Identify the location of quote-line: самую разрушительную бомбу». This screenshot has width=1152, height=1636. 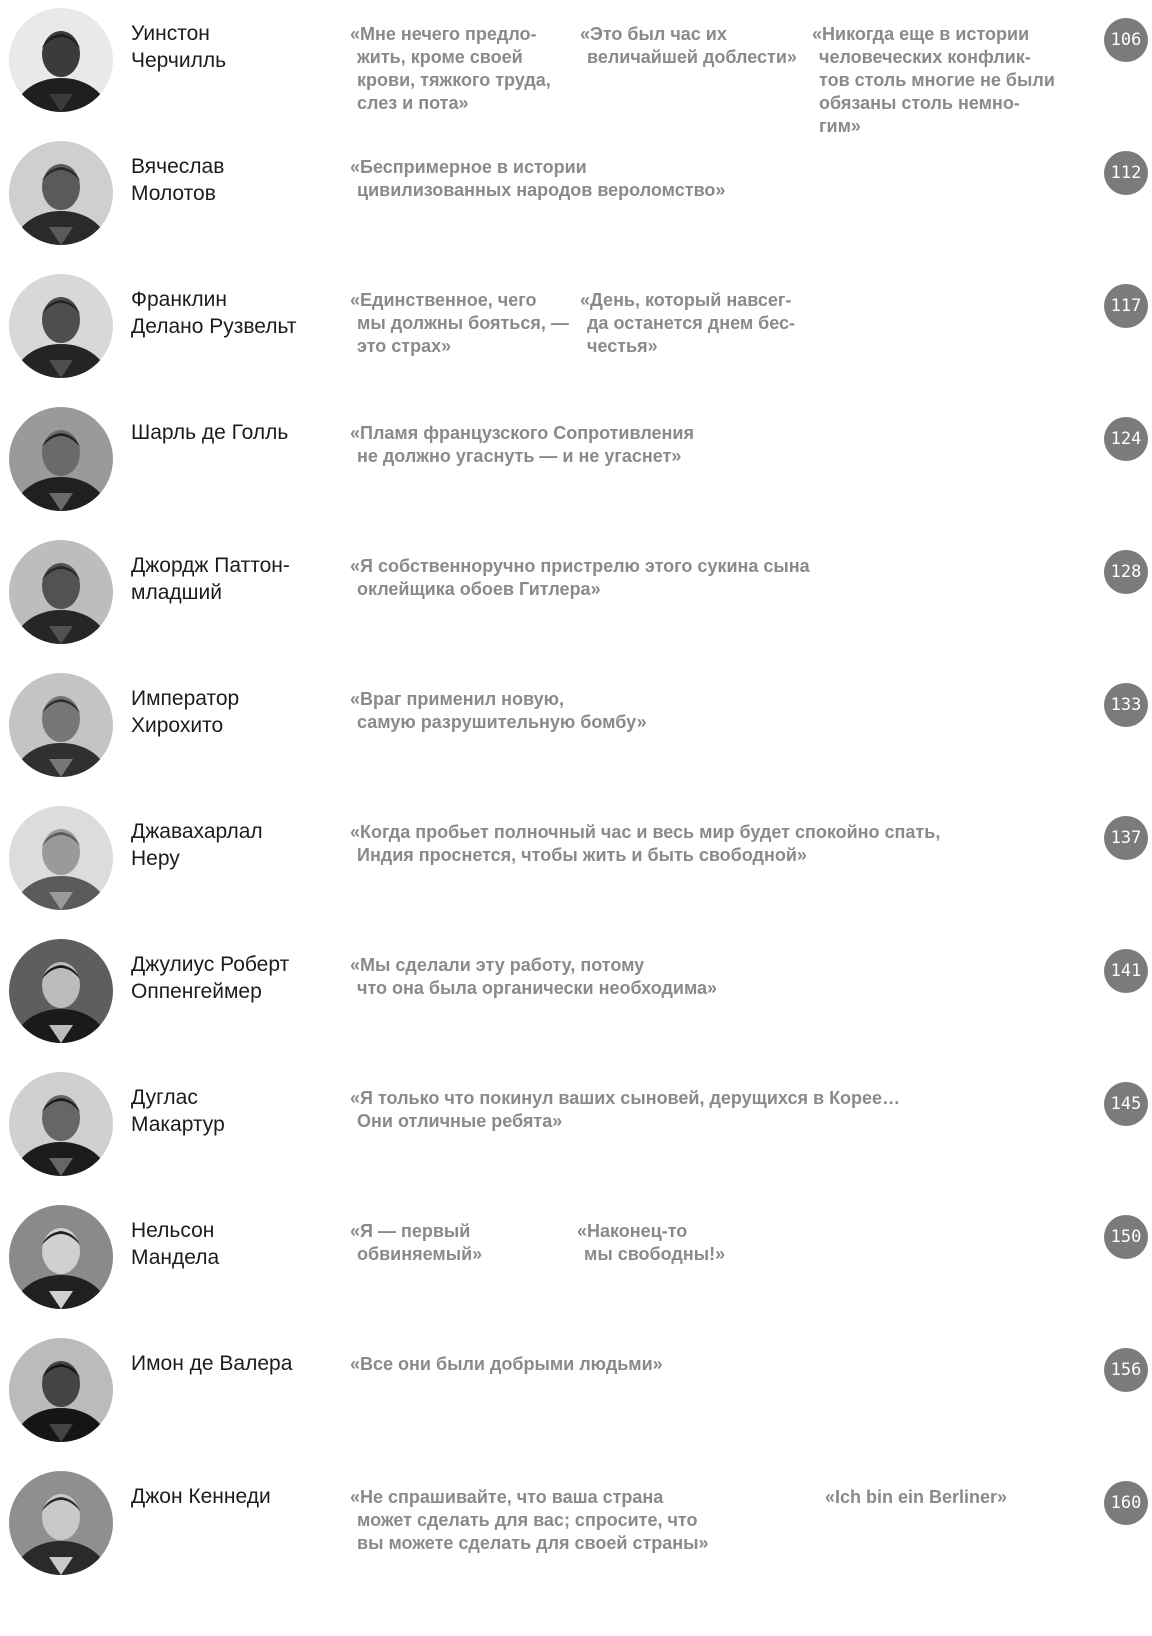
(502, 722).